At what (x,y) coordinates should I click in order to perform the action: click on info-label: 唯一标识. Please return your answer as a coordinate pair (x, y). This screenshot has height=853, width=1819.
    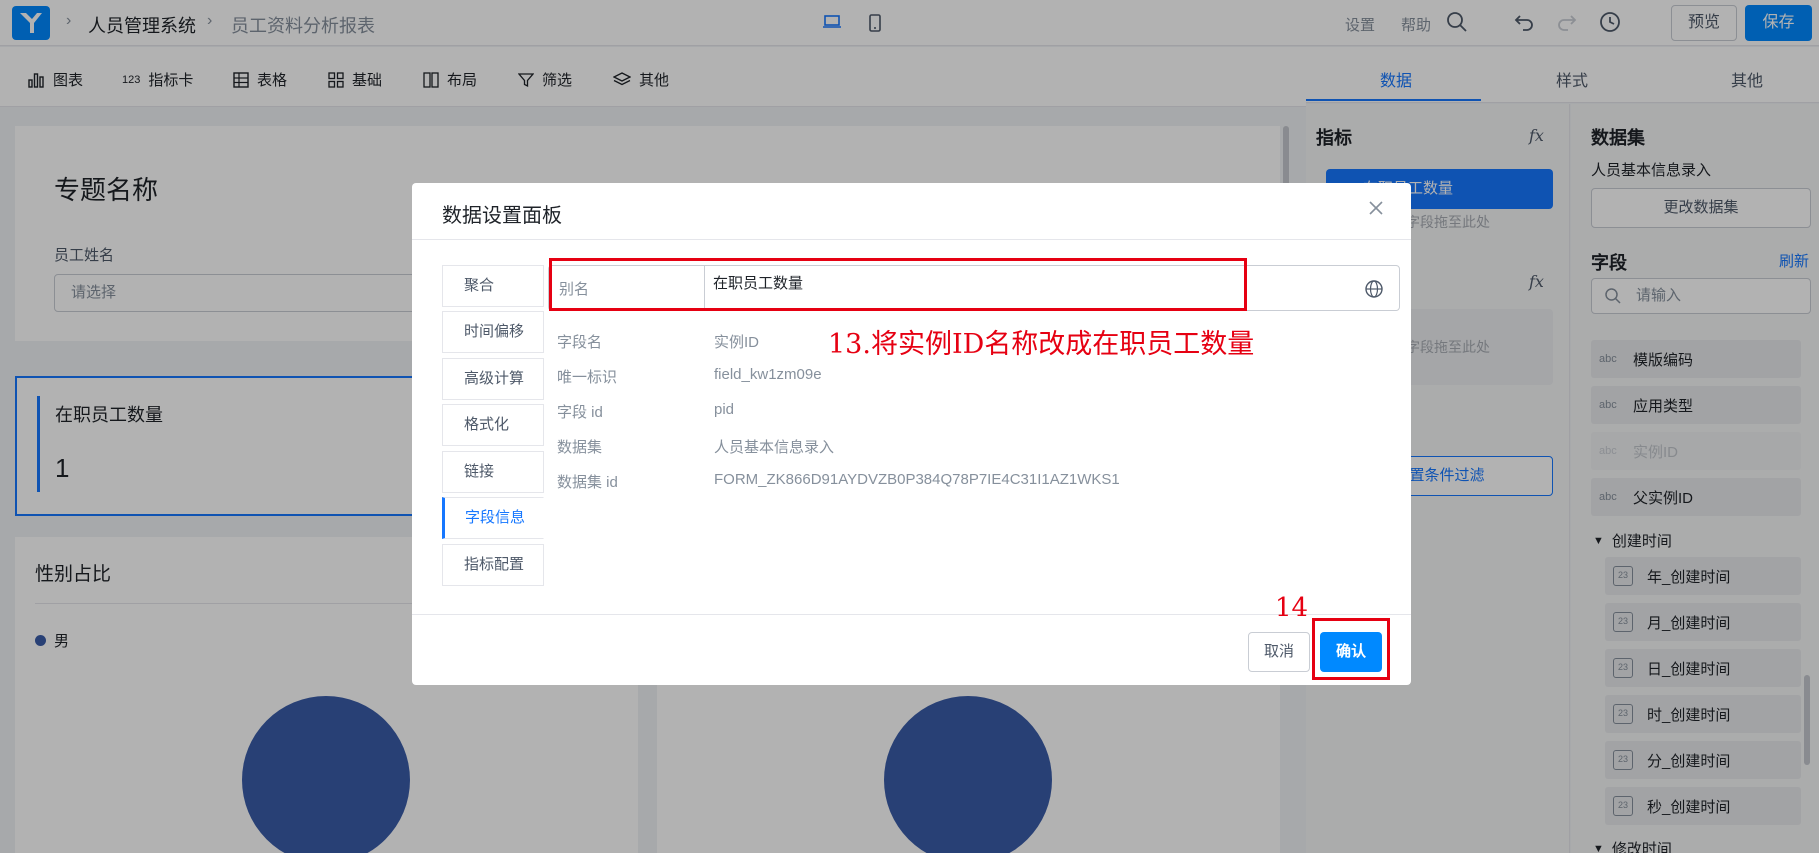
    Looking at the image, I should click on (587, 377).